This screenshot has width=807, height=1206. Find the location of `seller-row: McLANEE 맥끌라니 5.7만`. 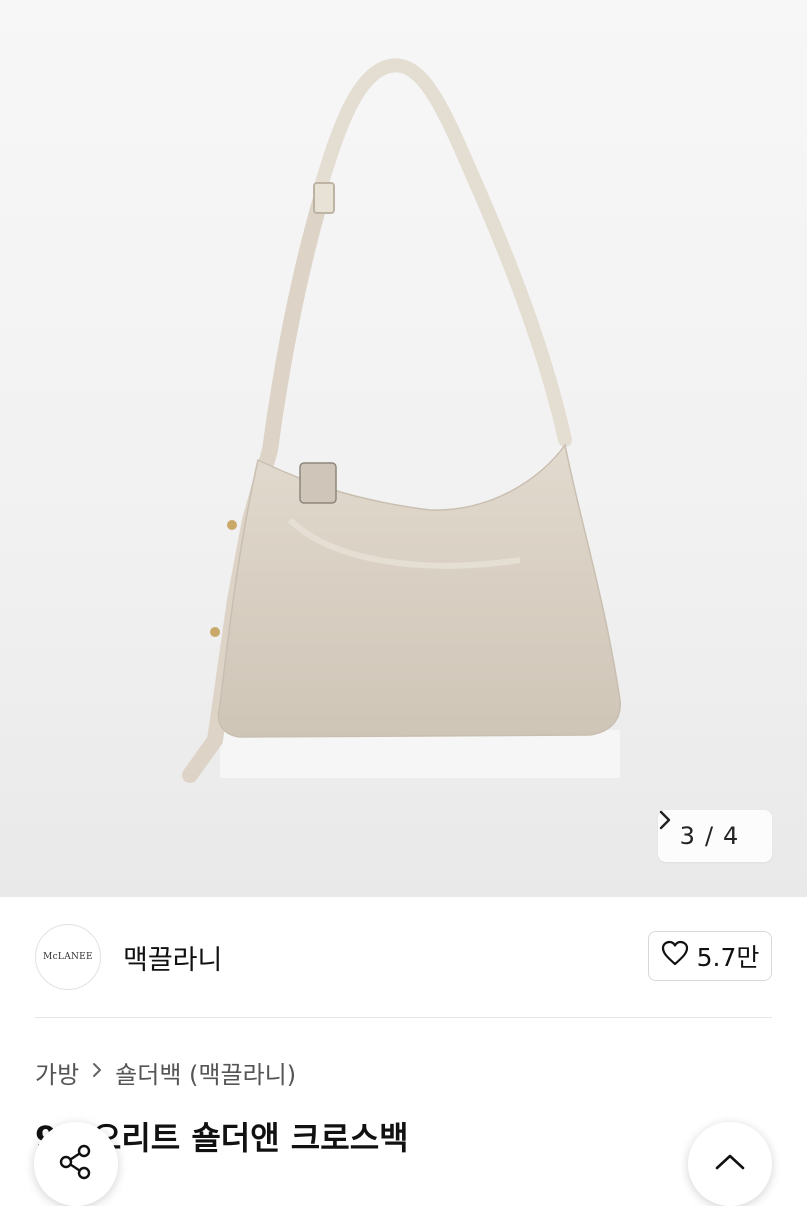

seller-row: McLANEE 맥끌라니 5.7만 is located at coordinates (403, 957).